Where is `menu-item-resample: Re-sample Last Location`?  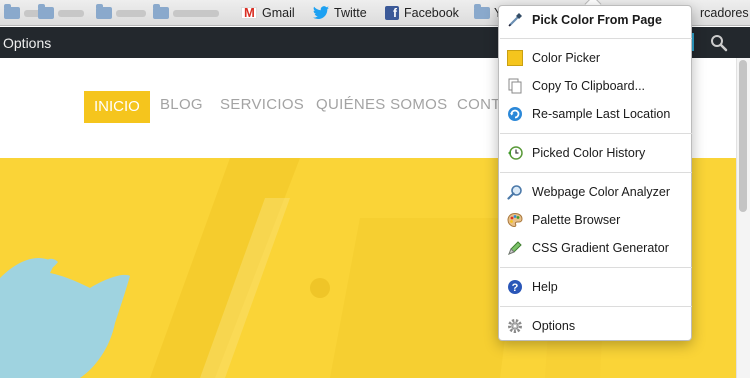
menu-item-resample: Re-sample Last Location is located at coordinates (596, 114).